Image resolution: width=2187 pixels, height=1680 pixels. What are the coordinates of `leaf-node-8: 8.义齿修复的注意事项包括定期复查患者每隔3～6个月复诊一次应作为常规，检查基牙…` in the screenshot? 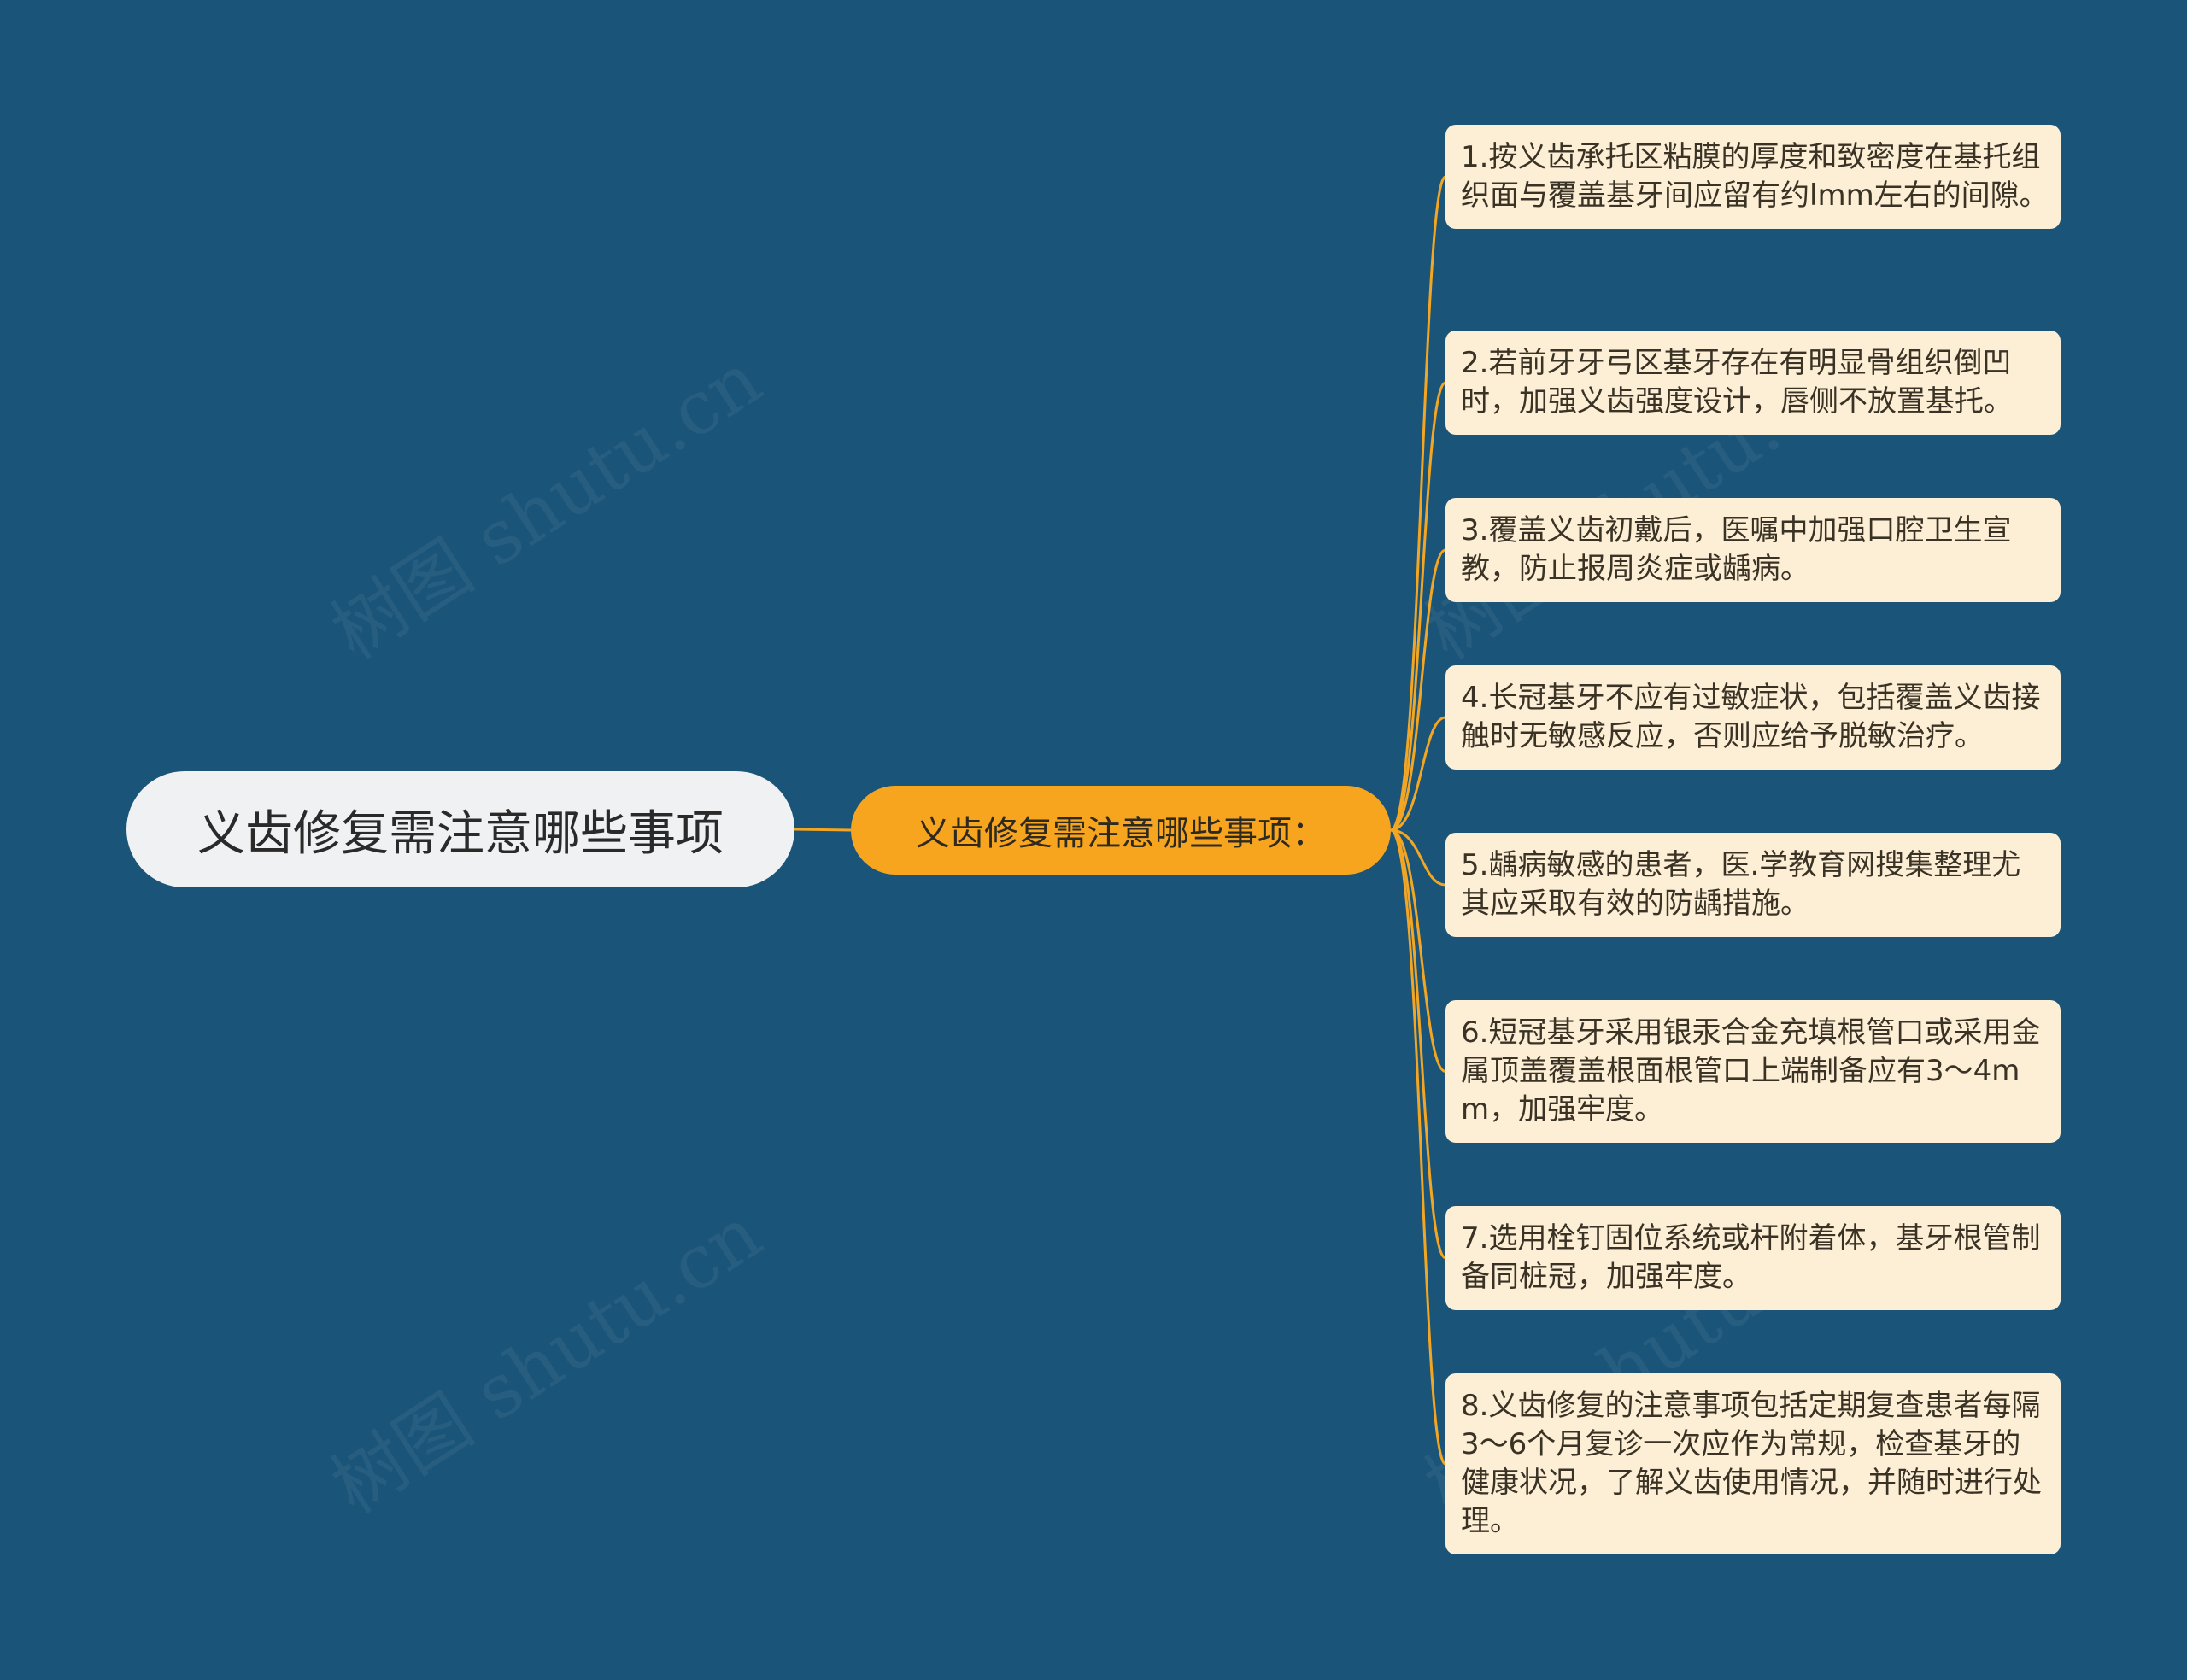 It's located at (1753, 1463).